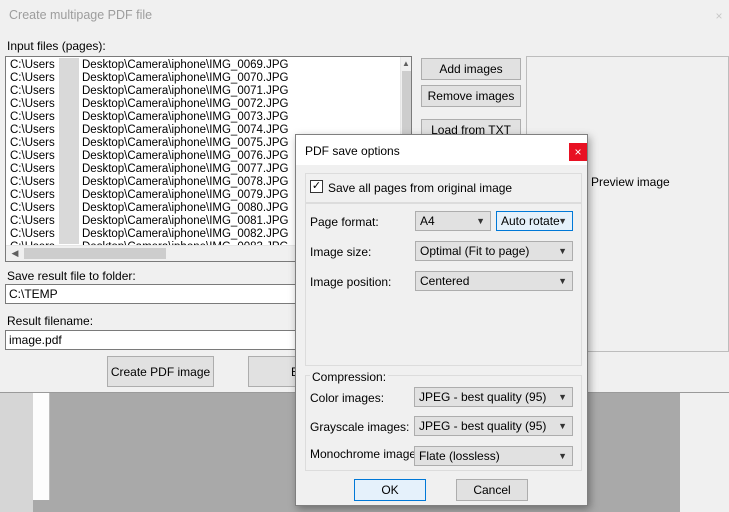 The image size is (729, 512). What do you see at coordinates (185, 221) in the screenshot?
I see `file-path-part: Desktop\Camera\iphone\IMG_0081.JPG` at bounding box center [185, 221].